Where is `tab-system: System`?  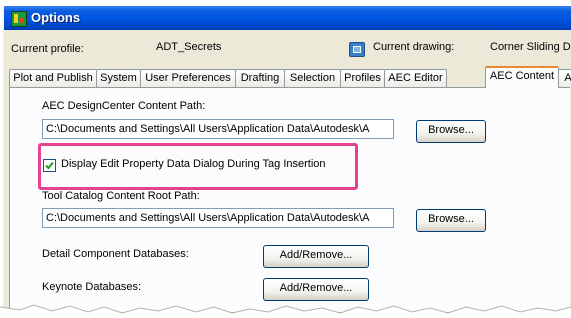 tab-system: System is located at coordinates (118, 78).